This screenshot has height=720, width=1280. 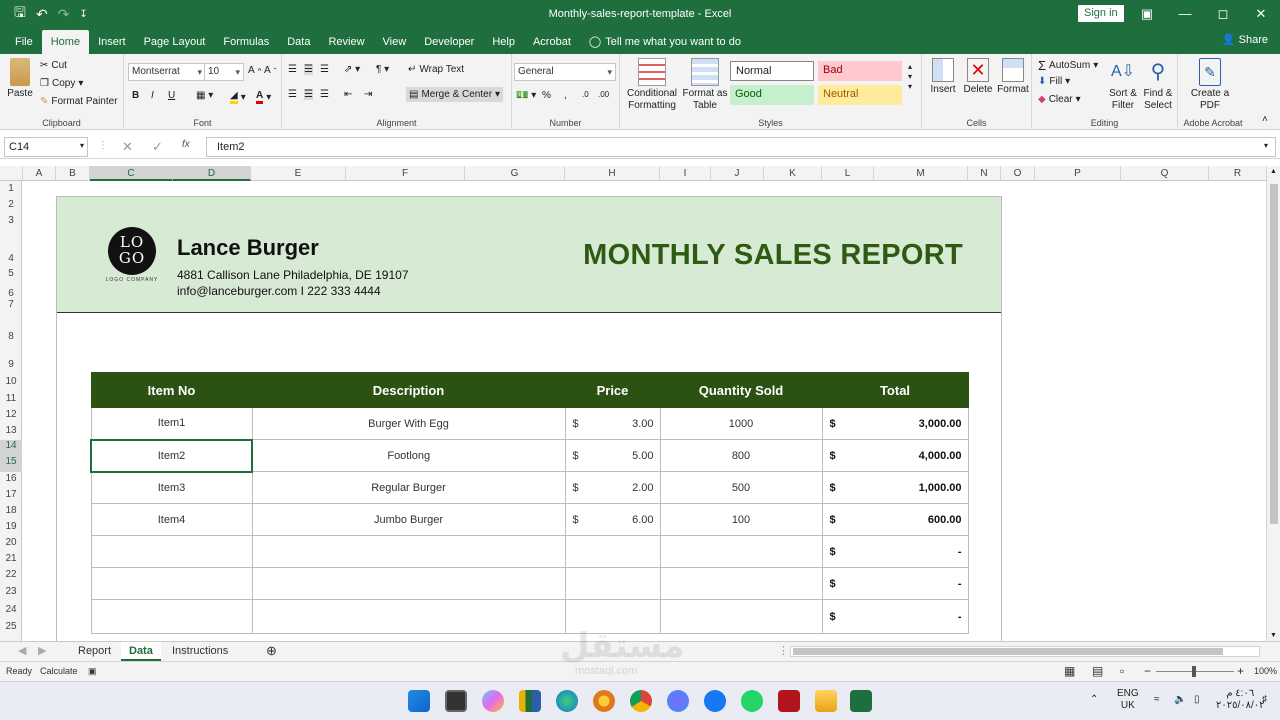 I want to click on font-size-select: 10, so click(x=224, y=72).